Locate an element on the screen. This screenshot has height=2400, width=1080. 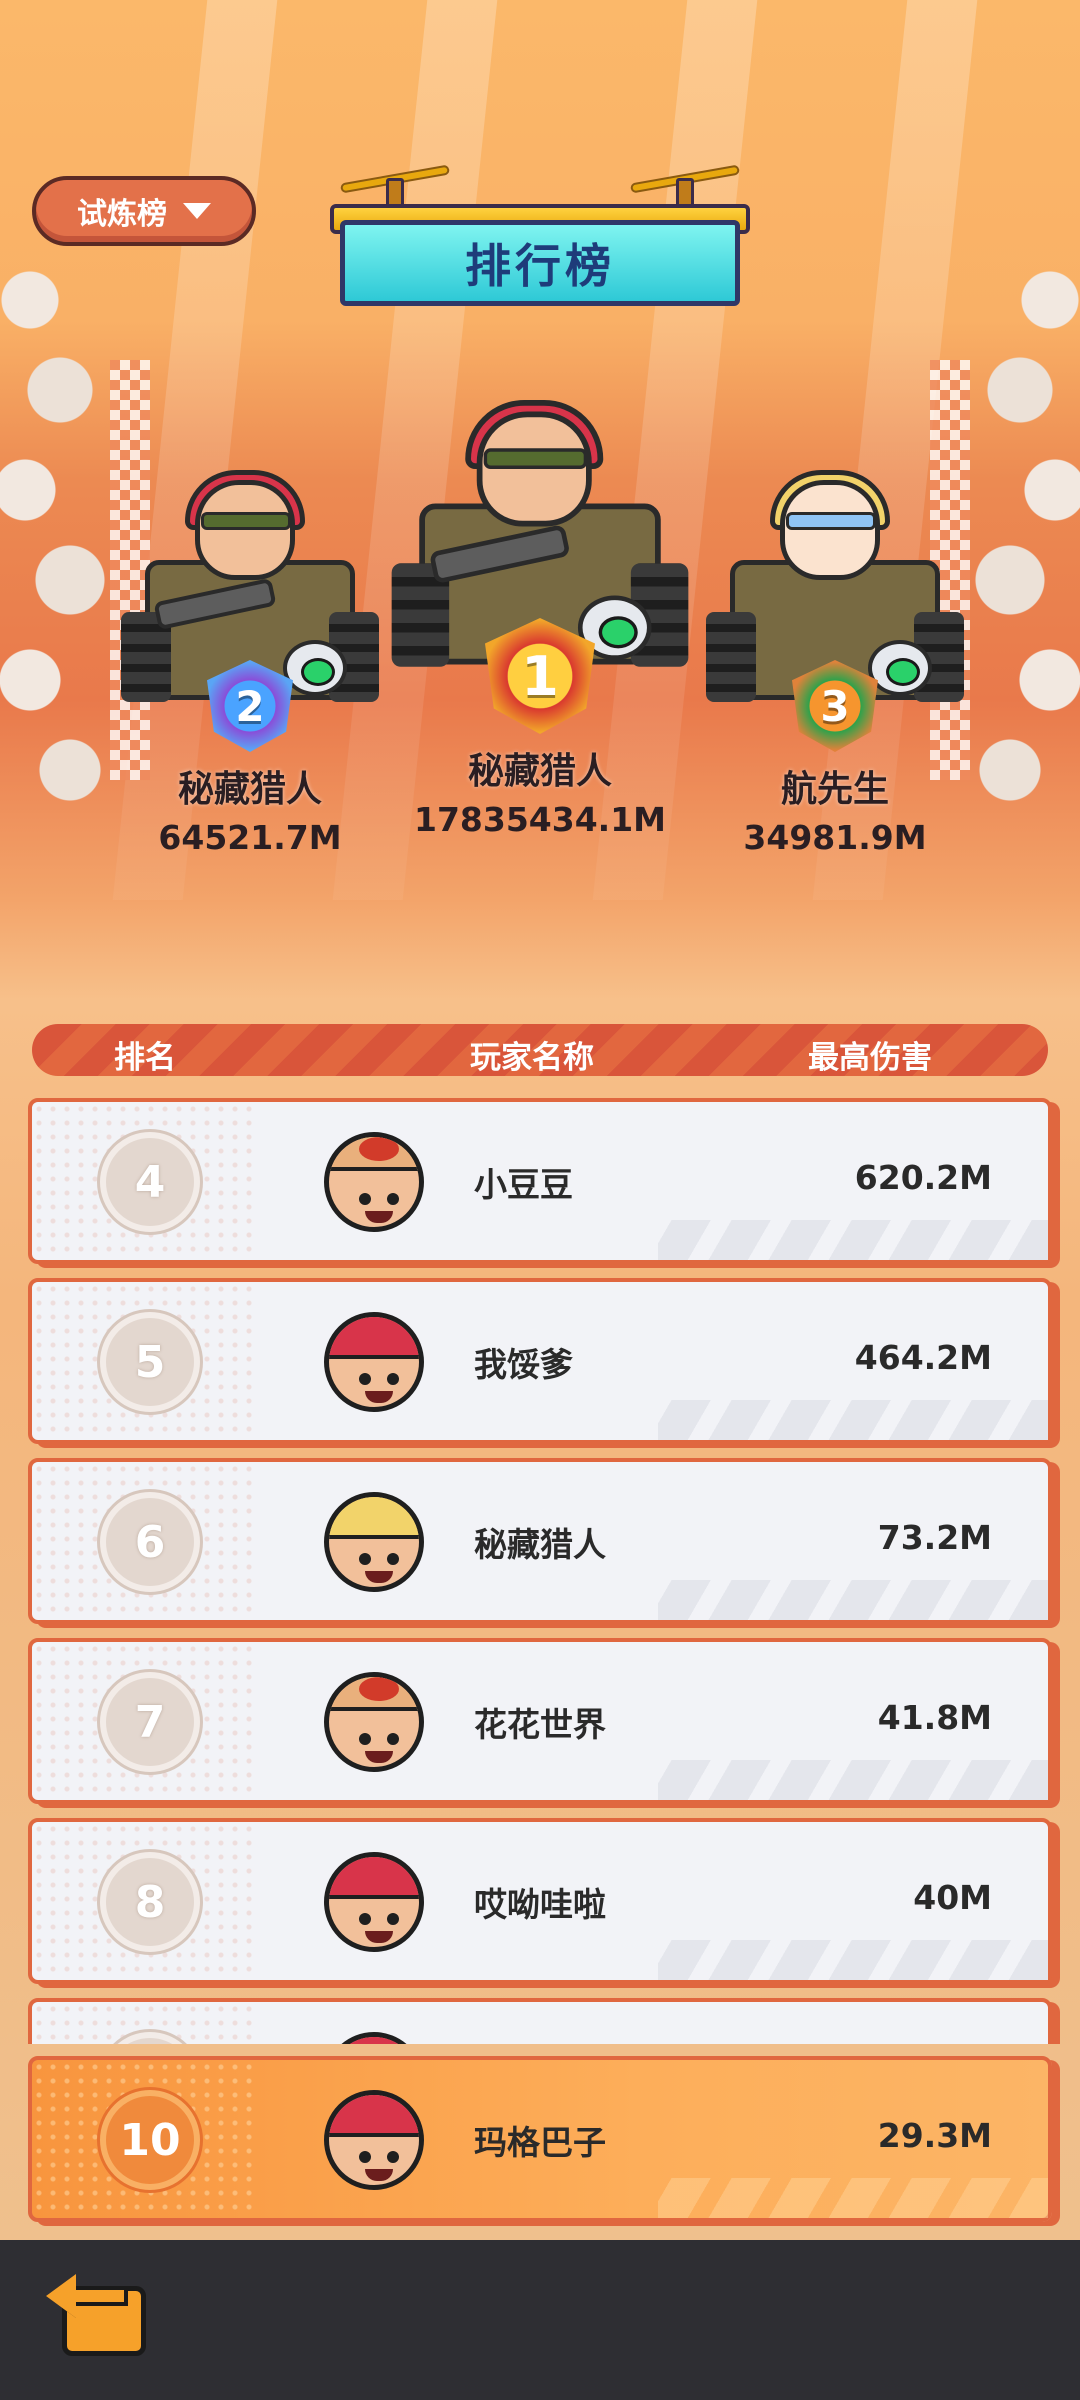
rank-number: 10 is located at coordinates (150, 2140).